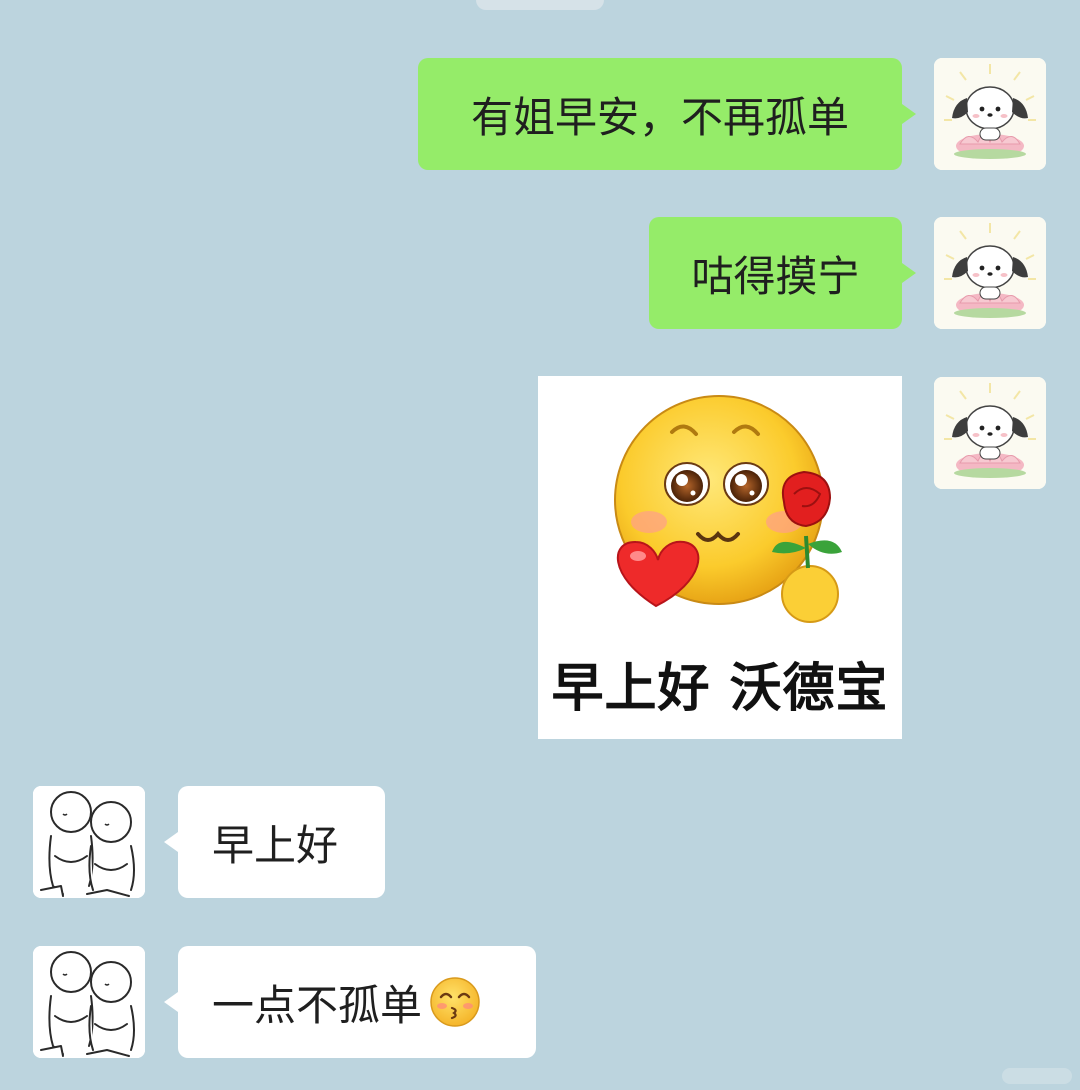 The width and height of the screenshot is (1080, 1090). Describe the element at coordinates (540, 5) in the screenshot. I see `previous-message-edge` at that location.